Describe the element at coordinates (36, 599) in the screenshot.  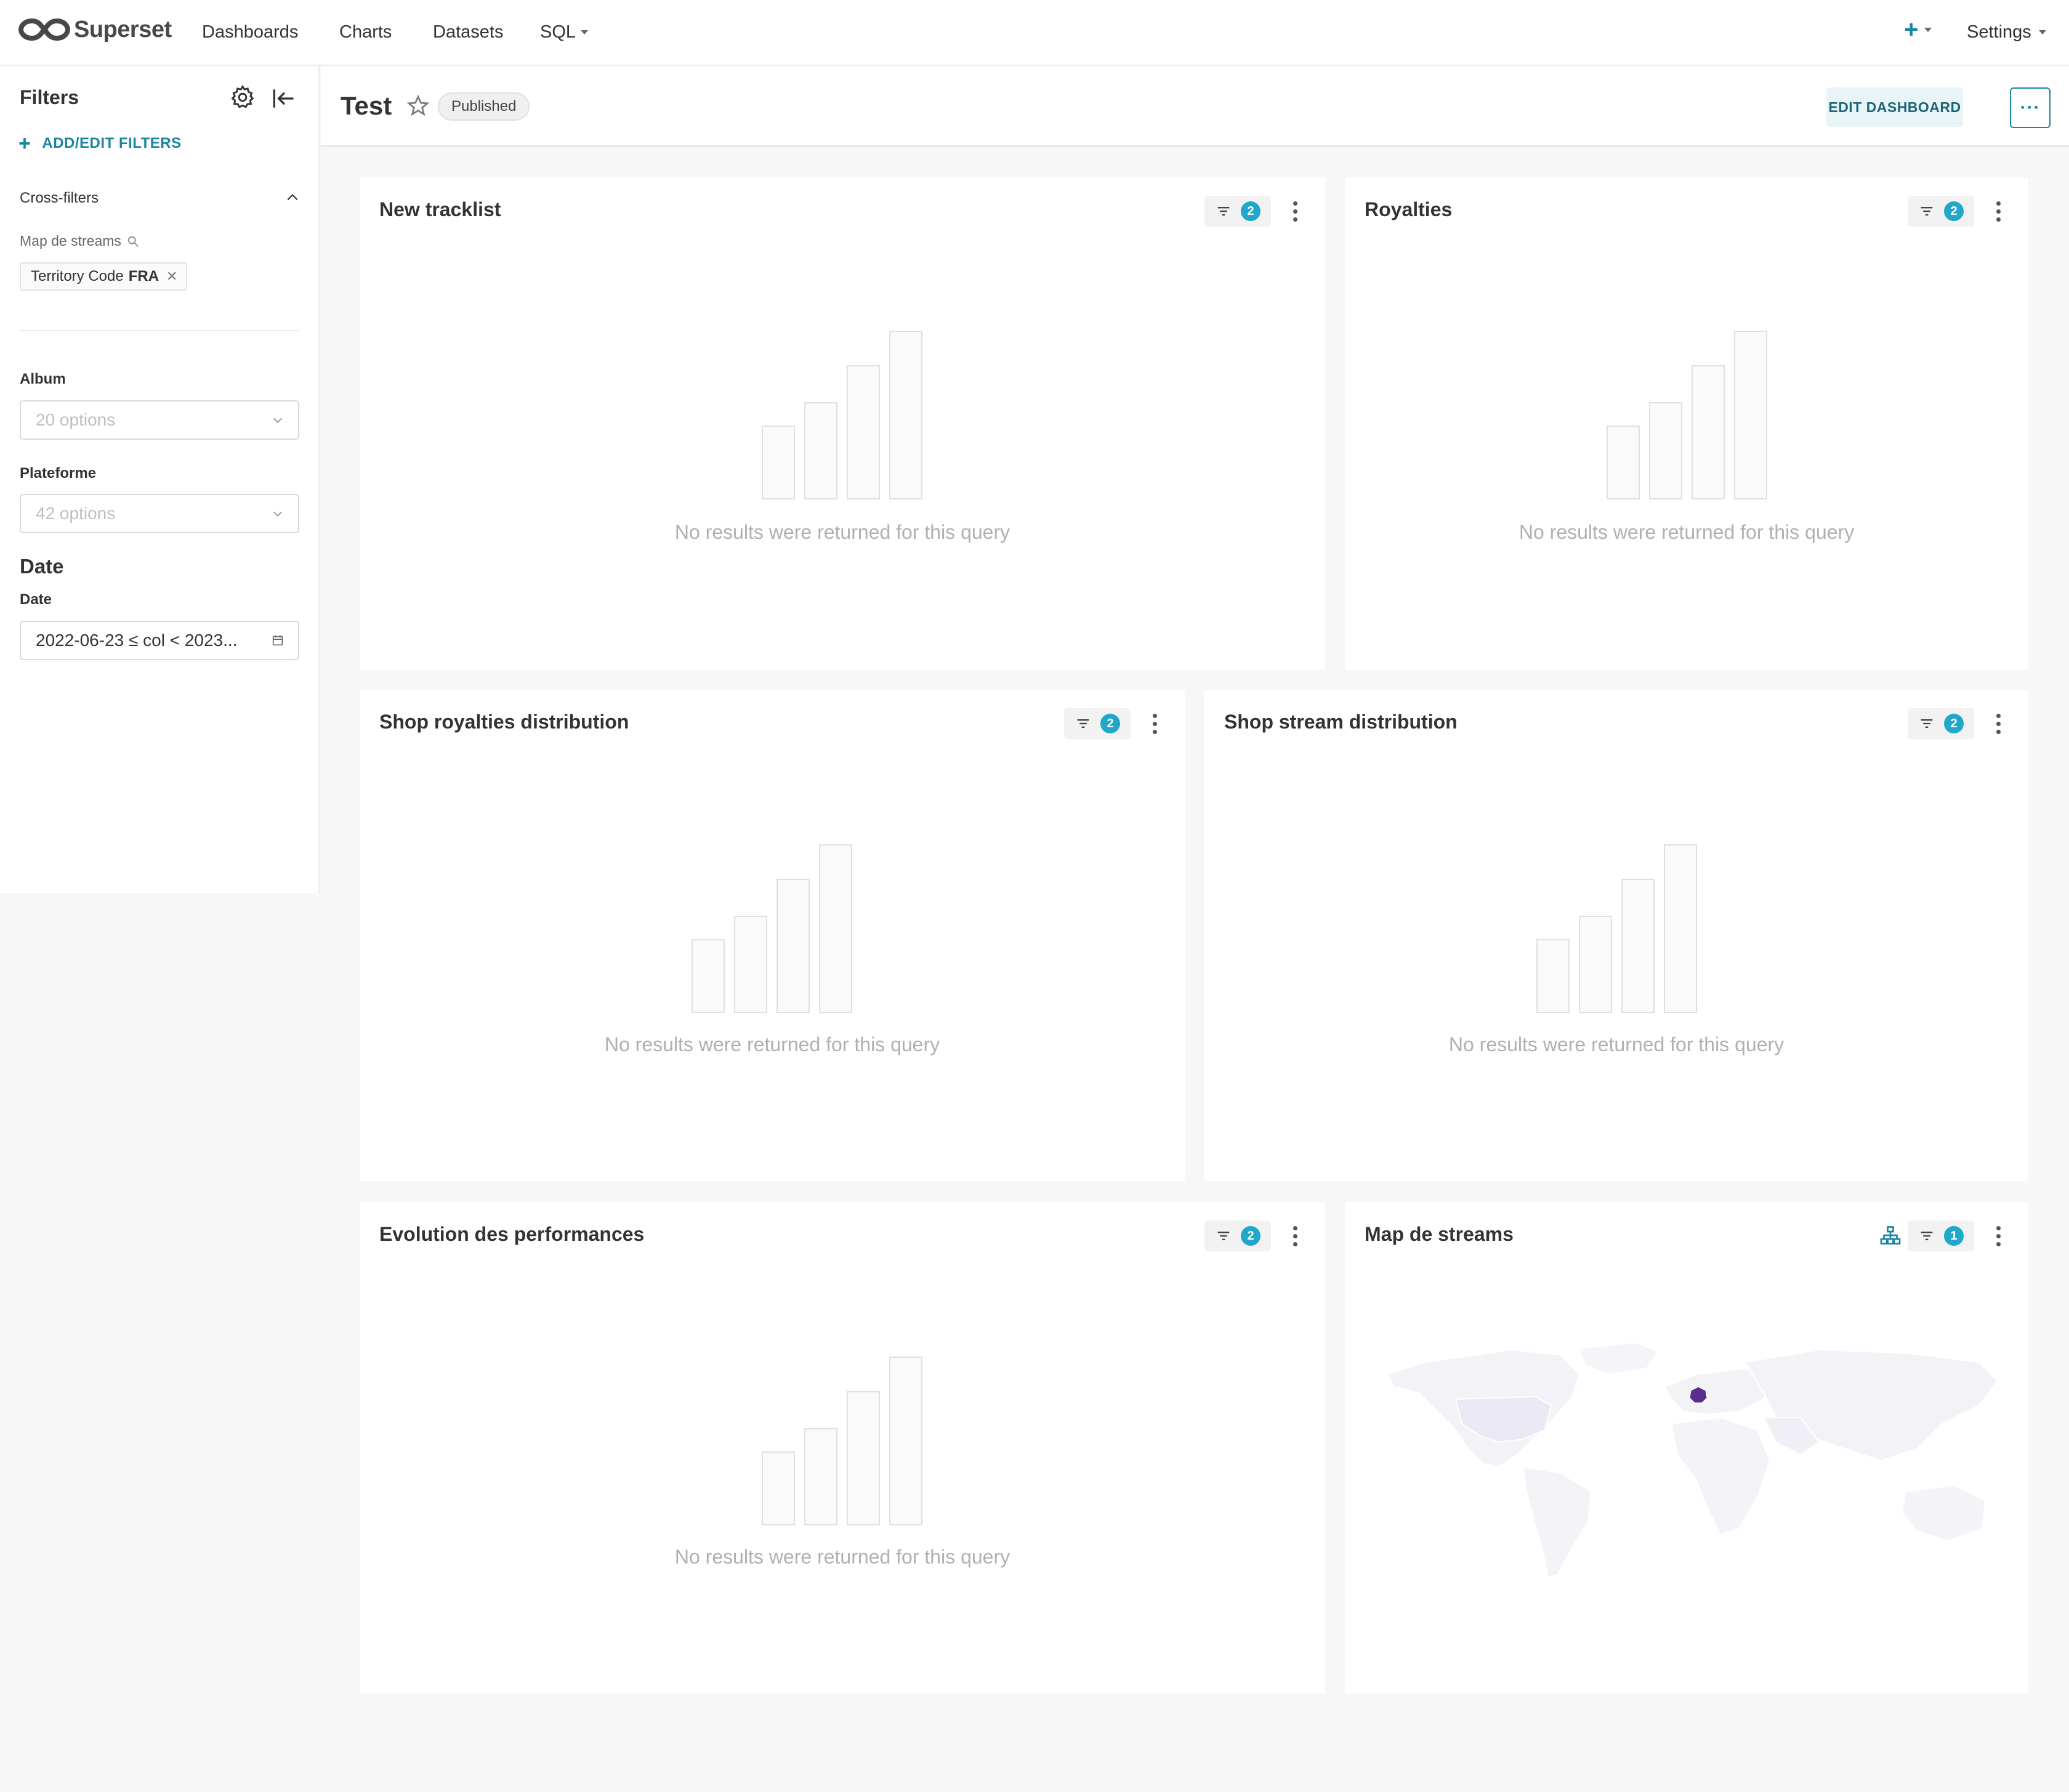
I see `date-filter-label: Date` at that location.